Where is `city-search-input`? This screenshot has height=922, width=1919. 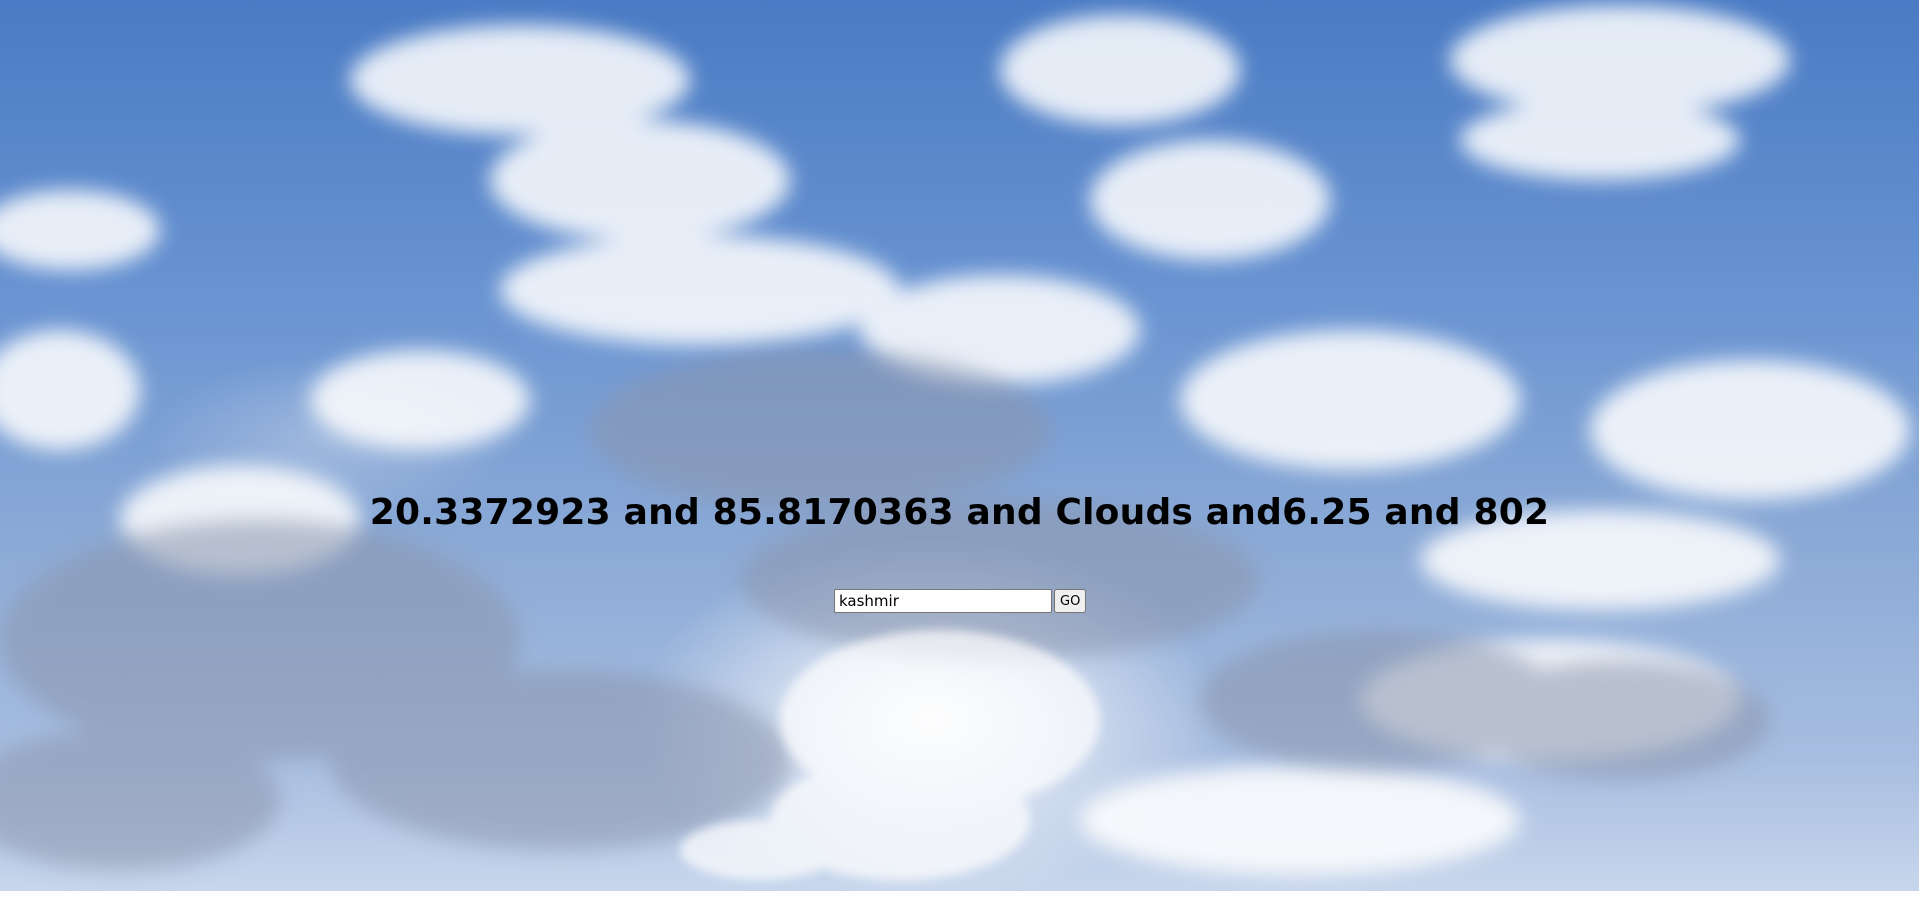 city-search-input is located at coordinates (943, 601).